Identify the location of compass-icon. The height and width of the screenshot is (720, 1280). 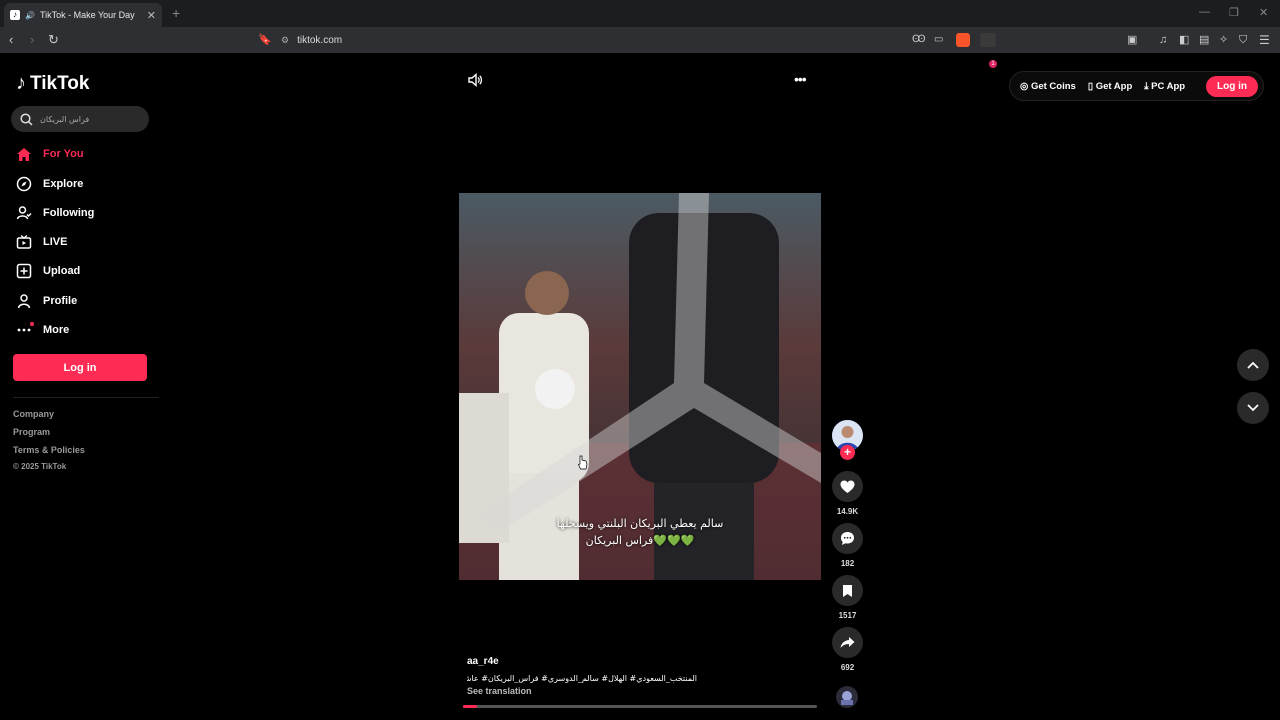
(24, 184).